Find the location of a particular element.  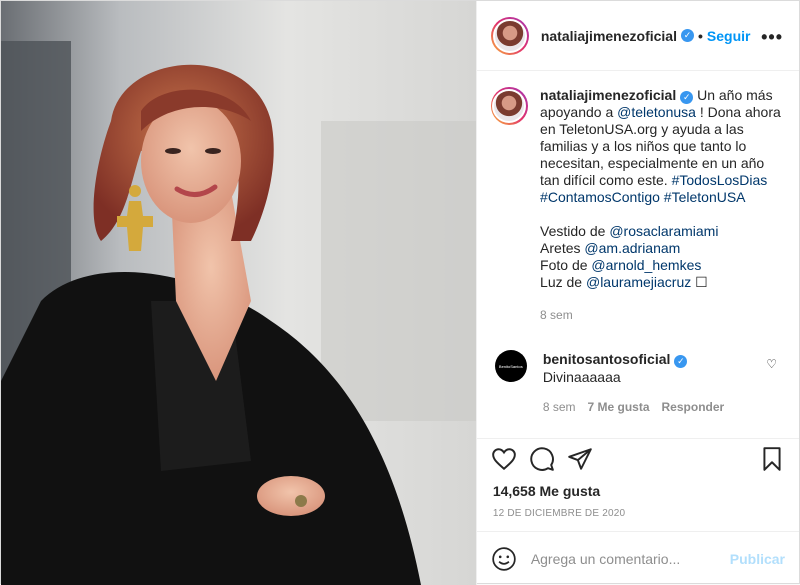

more-icon: ••• is located at coordinates (772, 37).